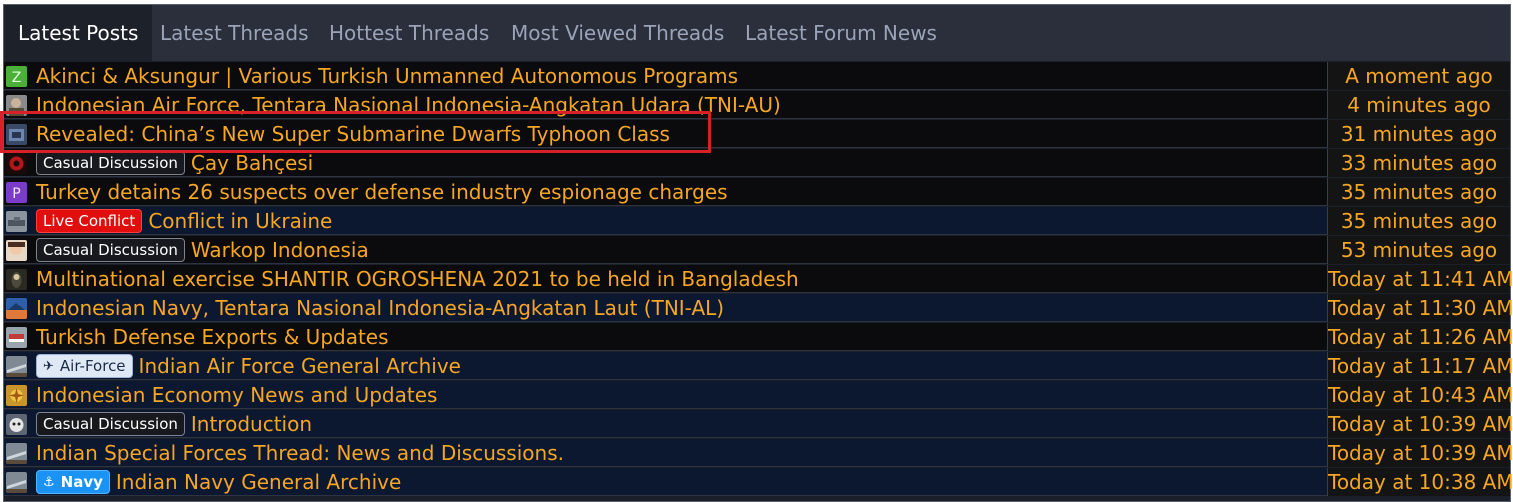 This screenshot has height=502, width=1513. I want to click on post-time: A moment ago, so click(1418, 76).